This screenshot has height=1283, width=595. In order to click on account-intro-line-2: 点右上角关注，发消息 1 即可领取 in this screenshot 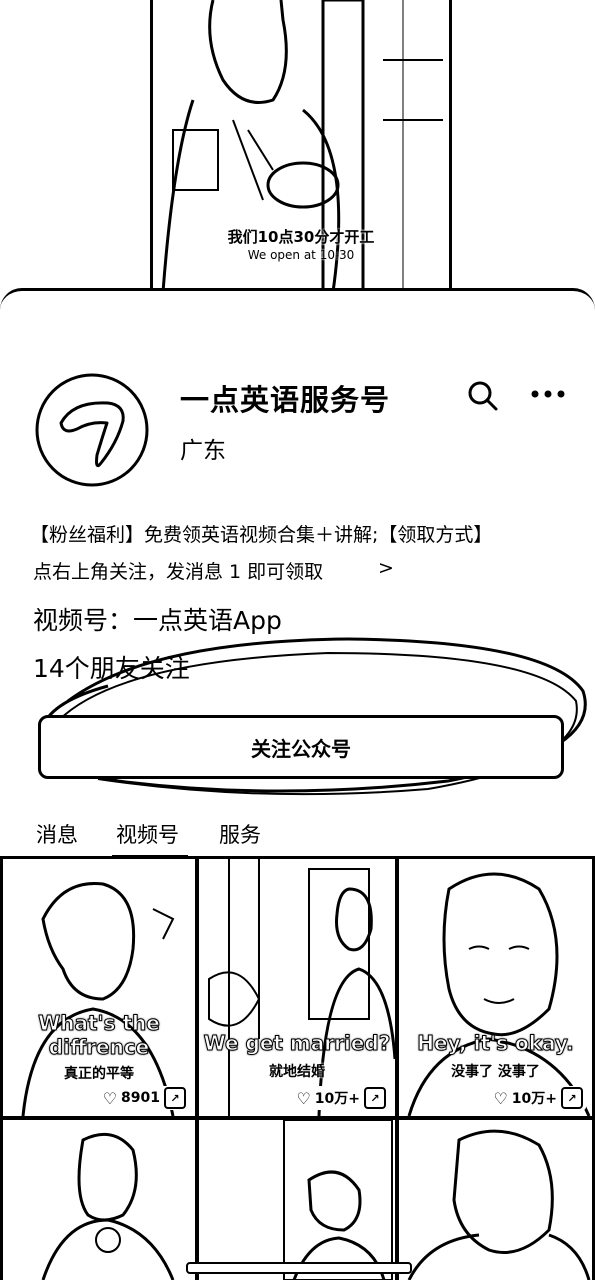, I will do `click(178, 570)`.